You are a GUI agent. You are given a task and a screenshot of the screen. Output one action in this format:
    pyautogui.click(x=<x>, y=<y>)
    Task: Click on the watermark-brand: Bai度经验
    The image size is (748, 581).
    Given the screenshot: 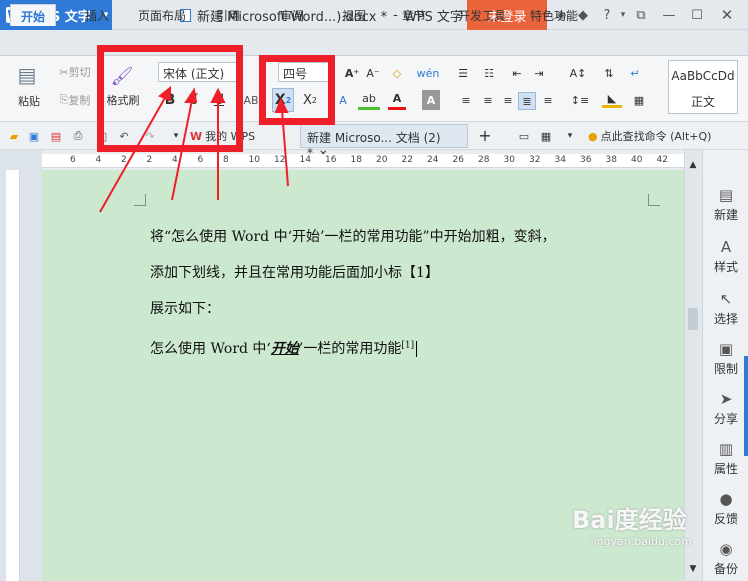 What is the action you would take?
    pyautogui.click(x=629, y=520)
    